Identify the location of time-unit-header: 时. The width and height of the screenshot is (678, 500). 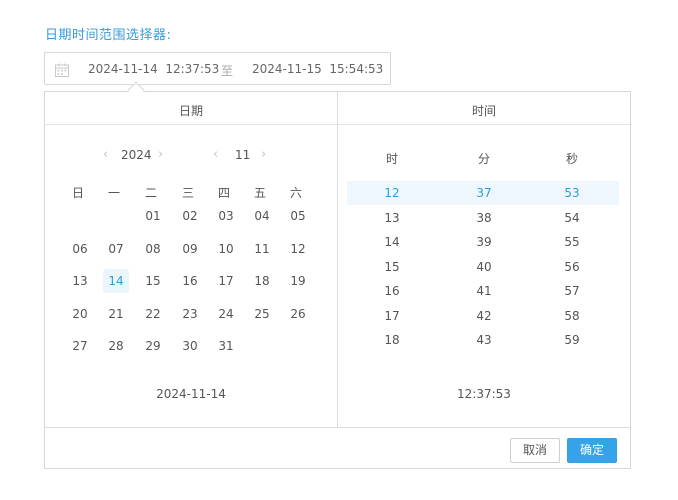
(391, 159).